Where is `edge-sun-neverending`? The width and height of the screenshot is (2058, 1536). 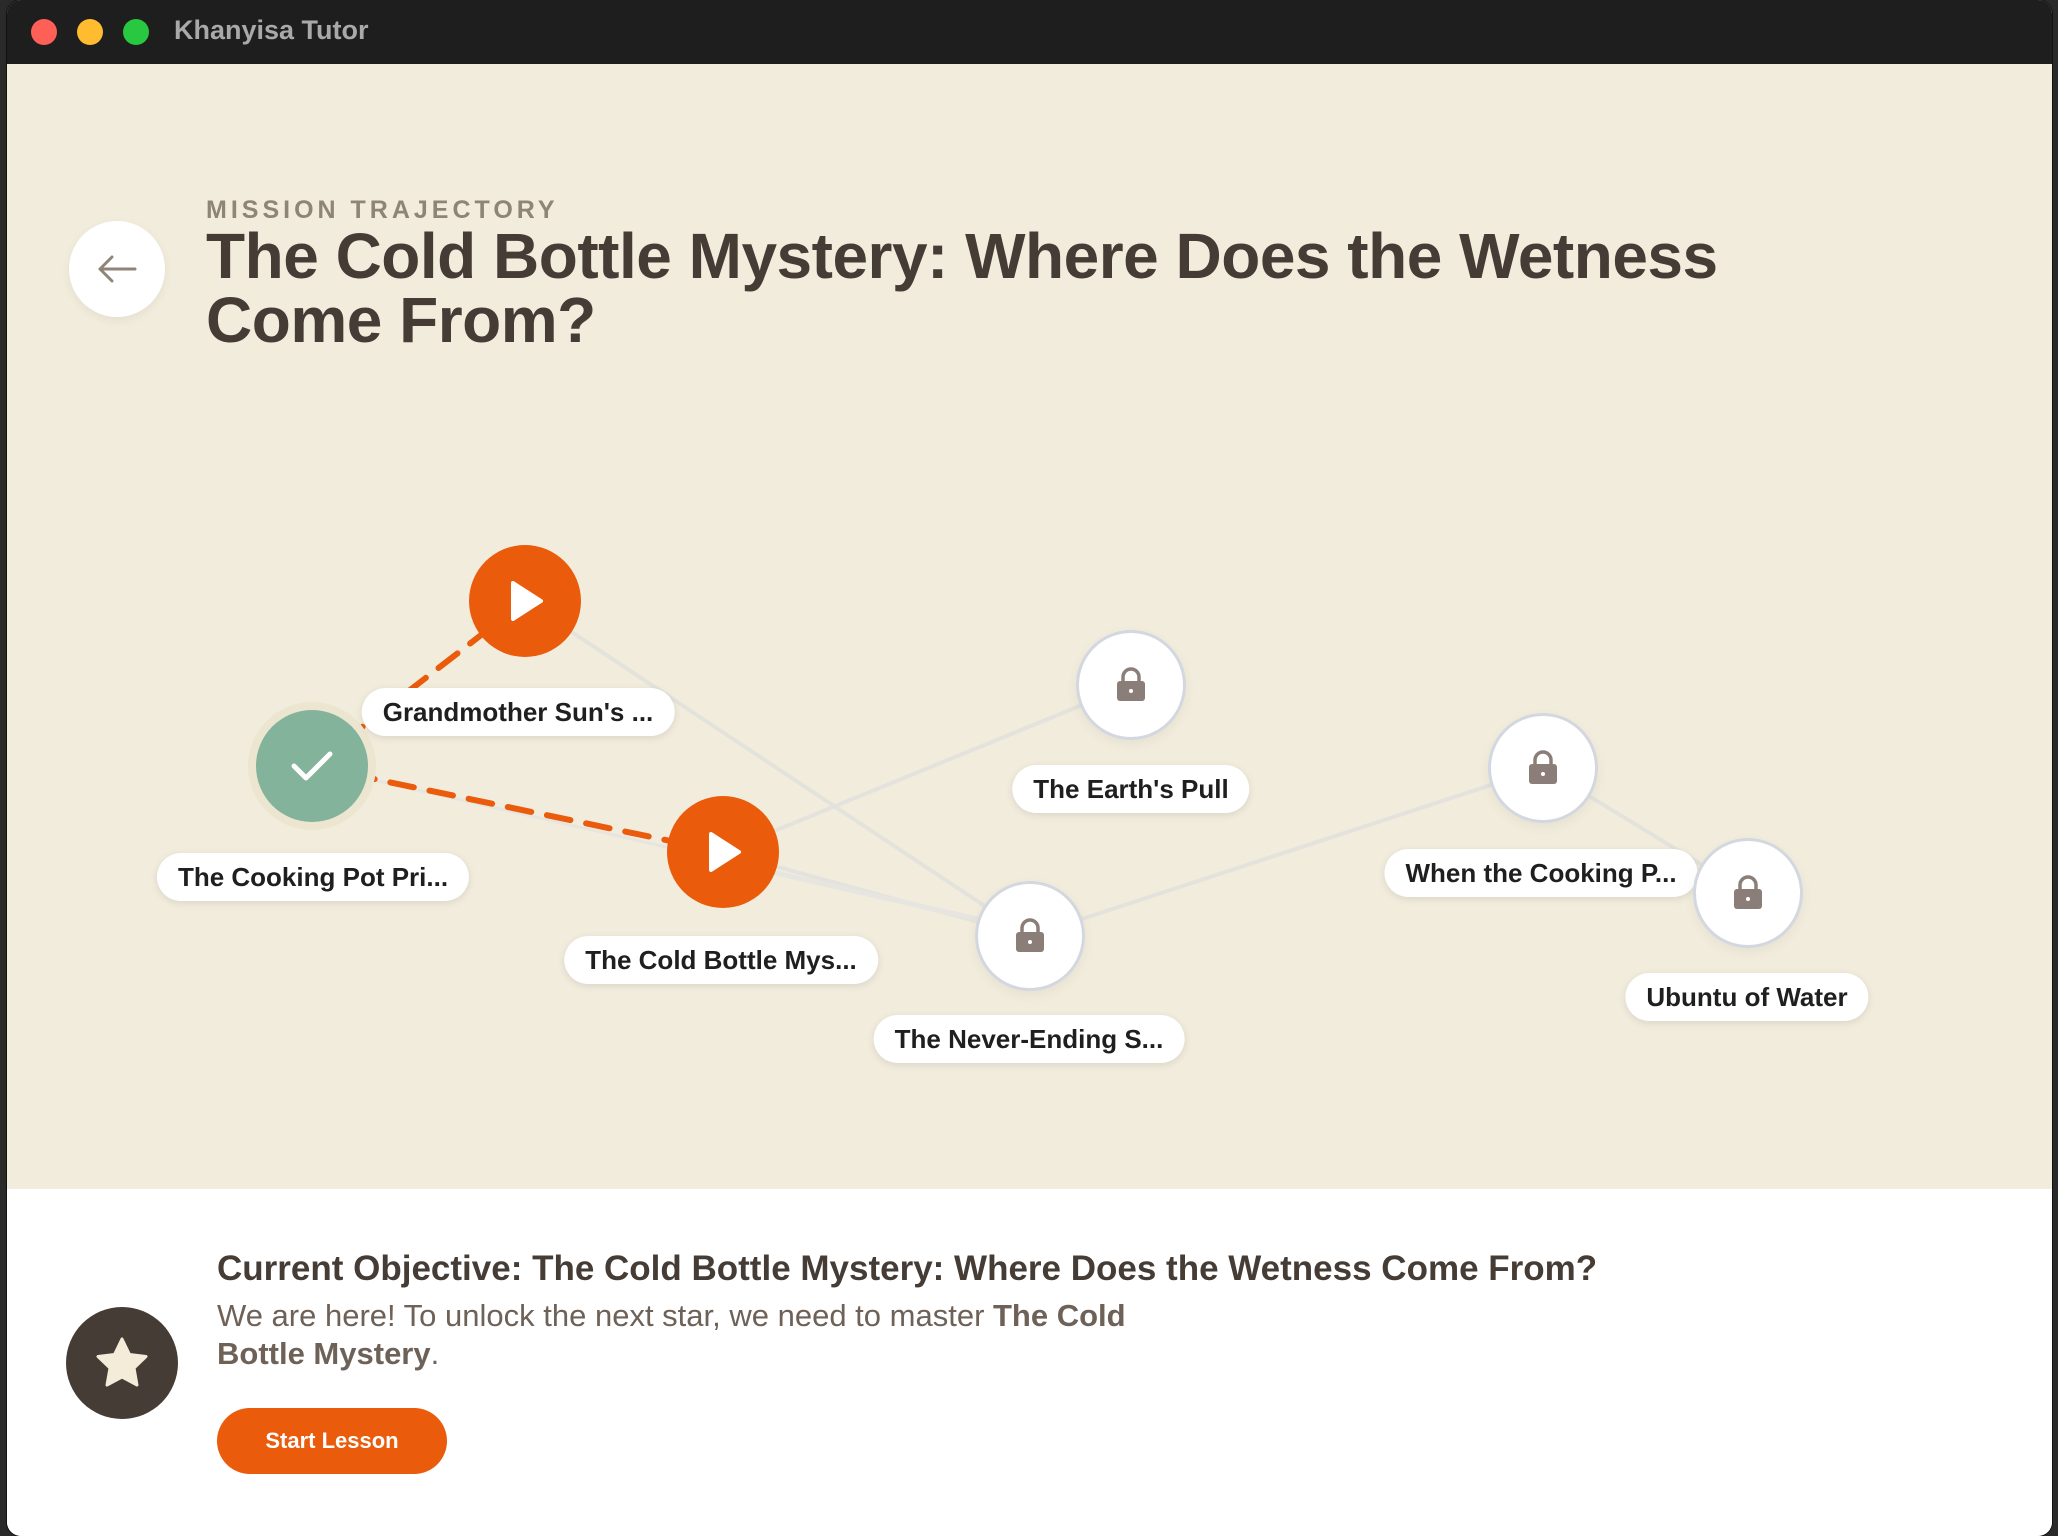 edge-sun-neverending is located at coordinates (777, 768).